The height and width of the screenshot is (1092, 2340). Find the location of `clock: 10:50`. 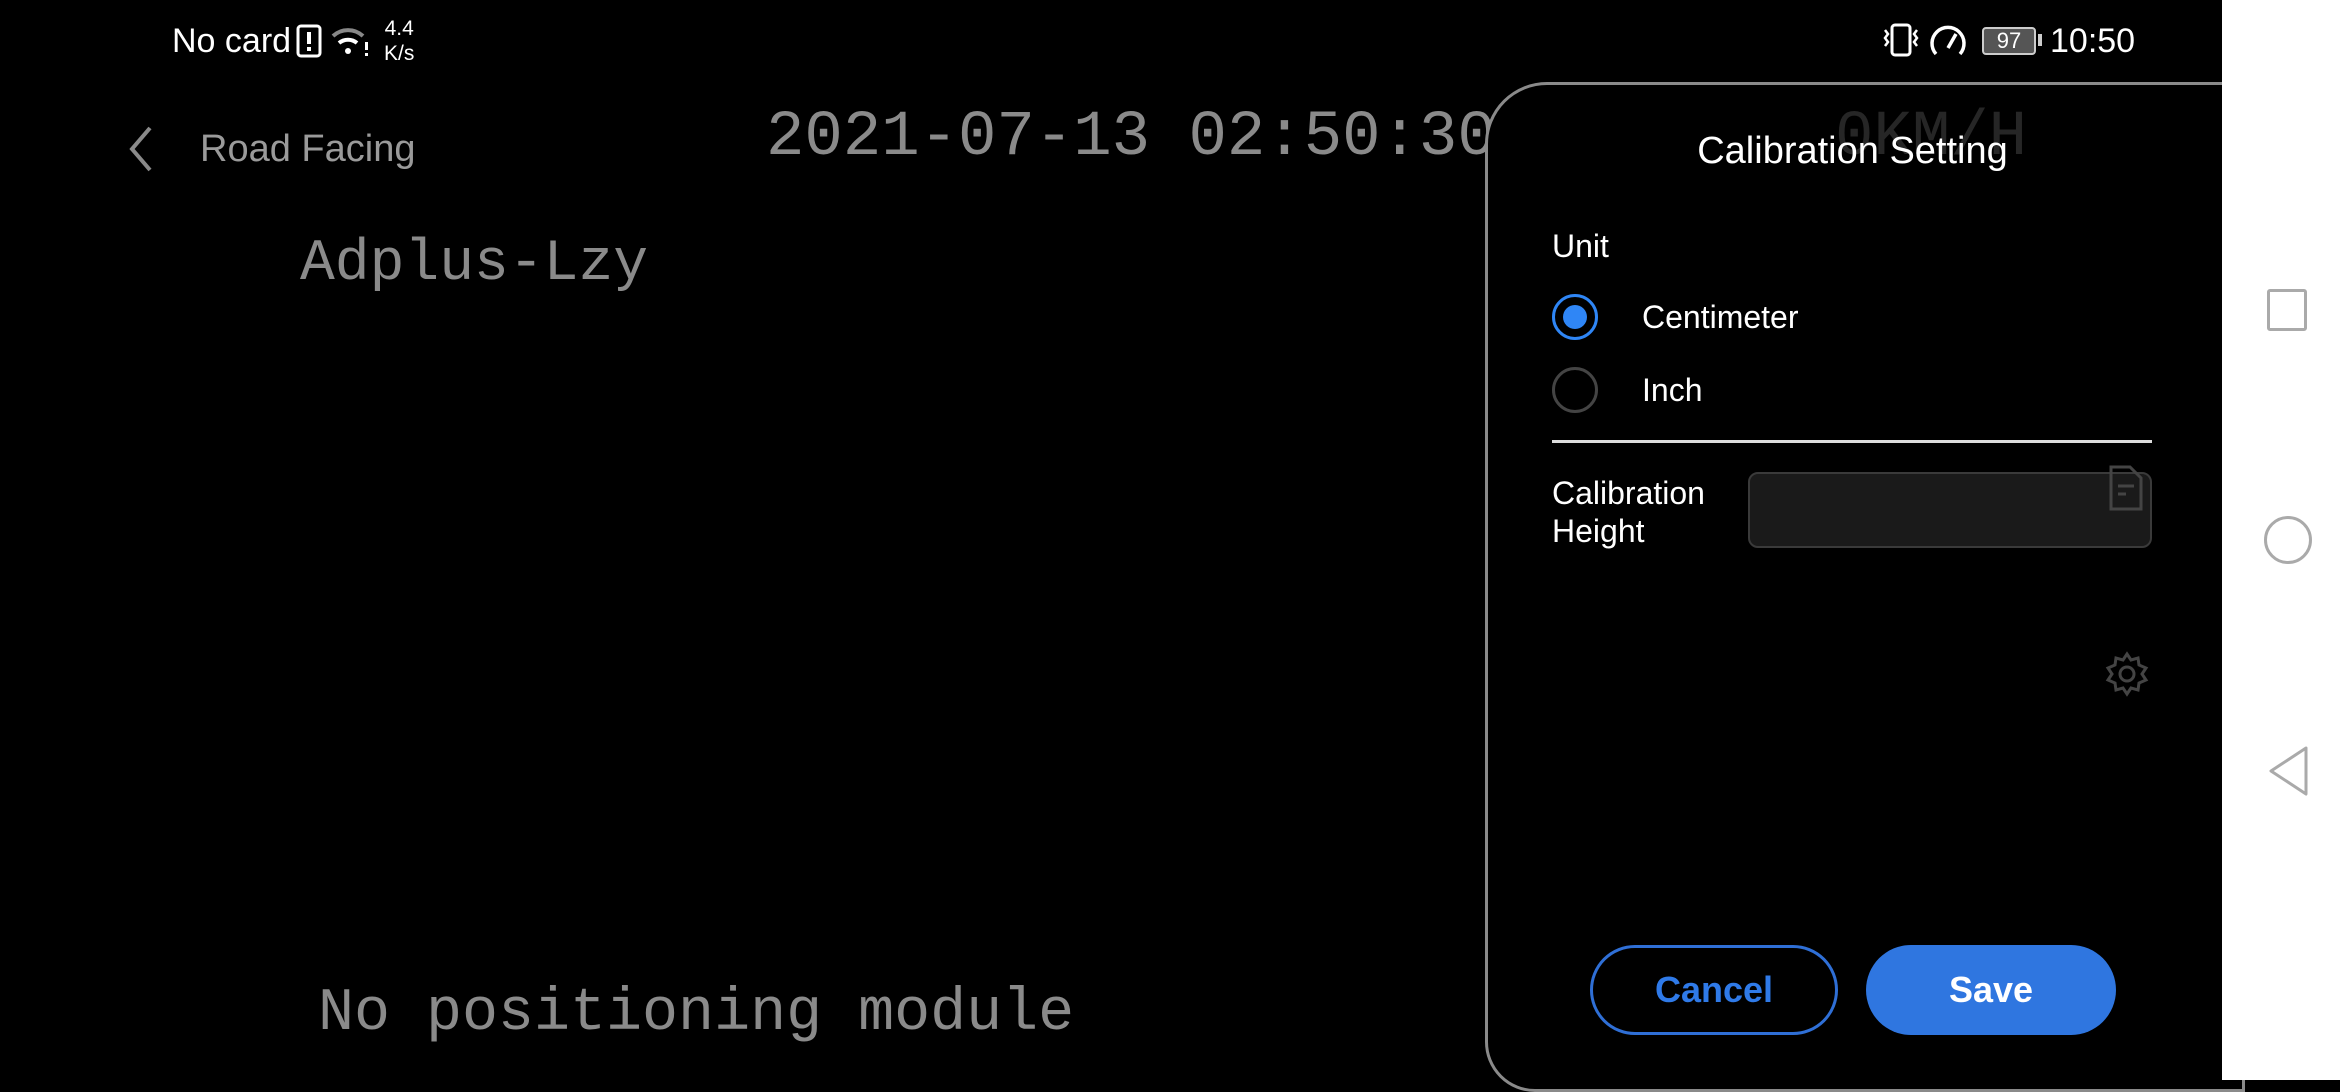

clock: 10:50 is located at coordinates (2093, 41).